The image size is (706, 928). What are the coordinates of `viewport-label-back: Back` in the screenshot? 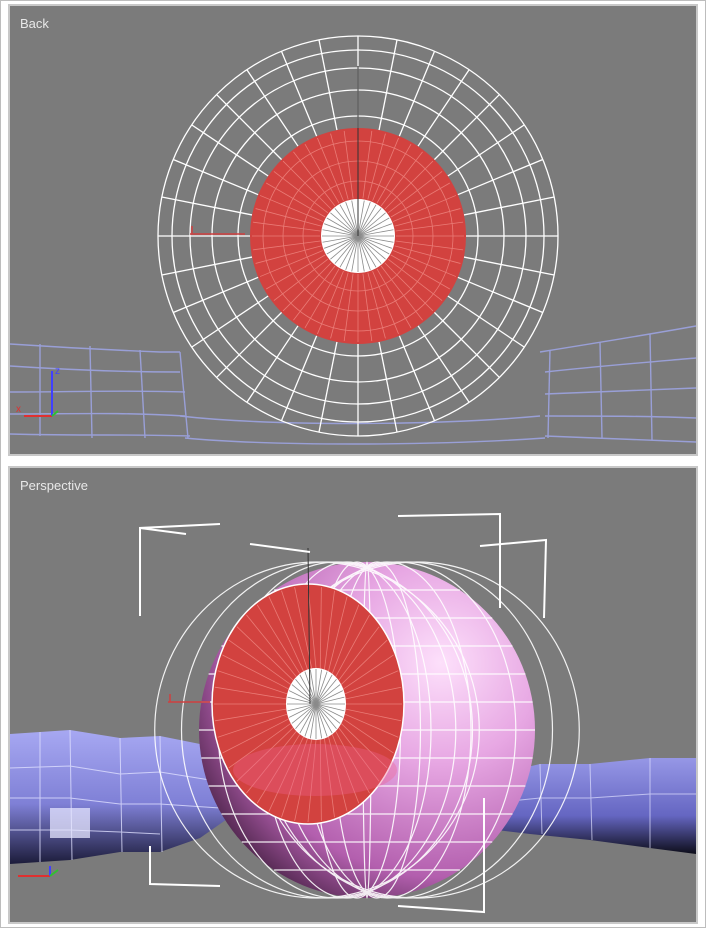 It's located at (34, 23).